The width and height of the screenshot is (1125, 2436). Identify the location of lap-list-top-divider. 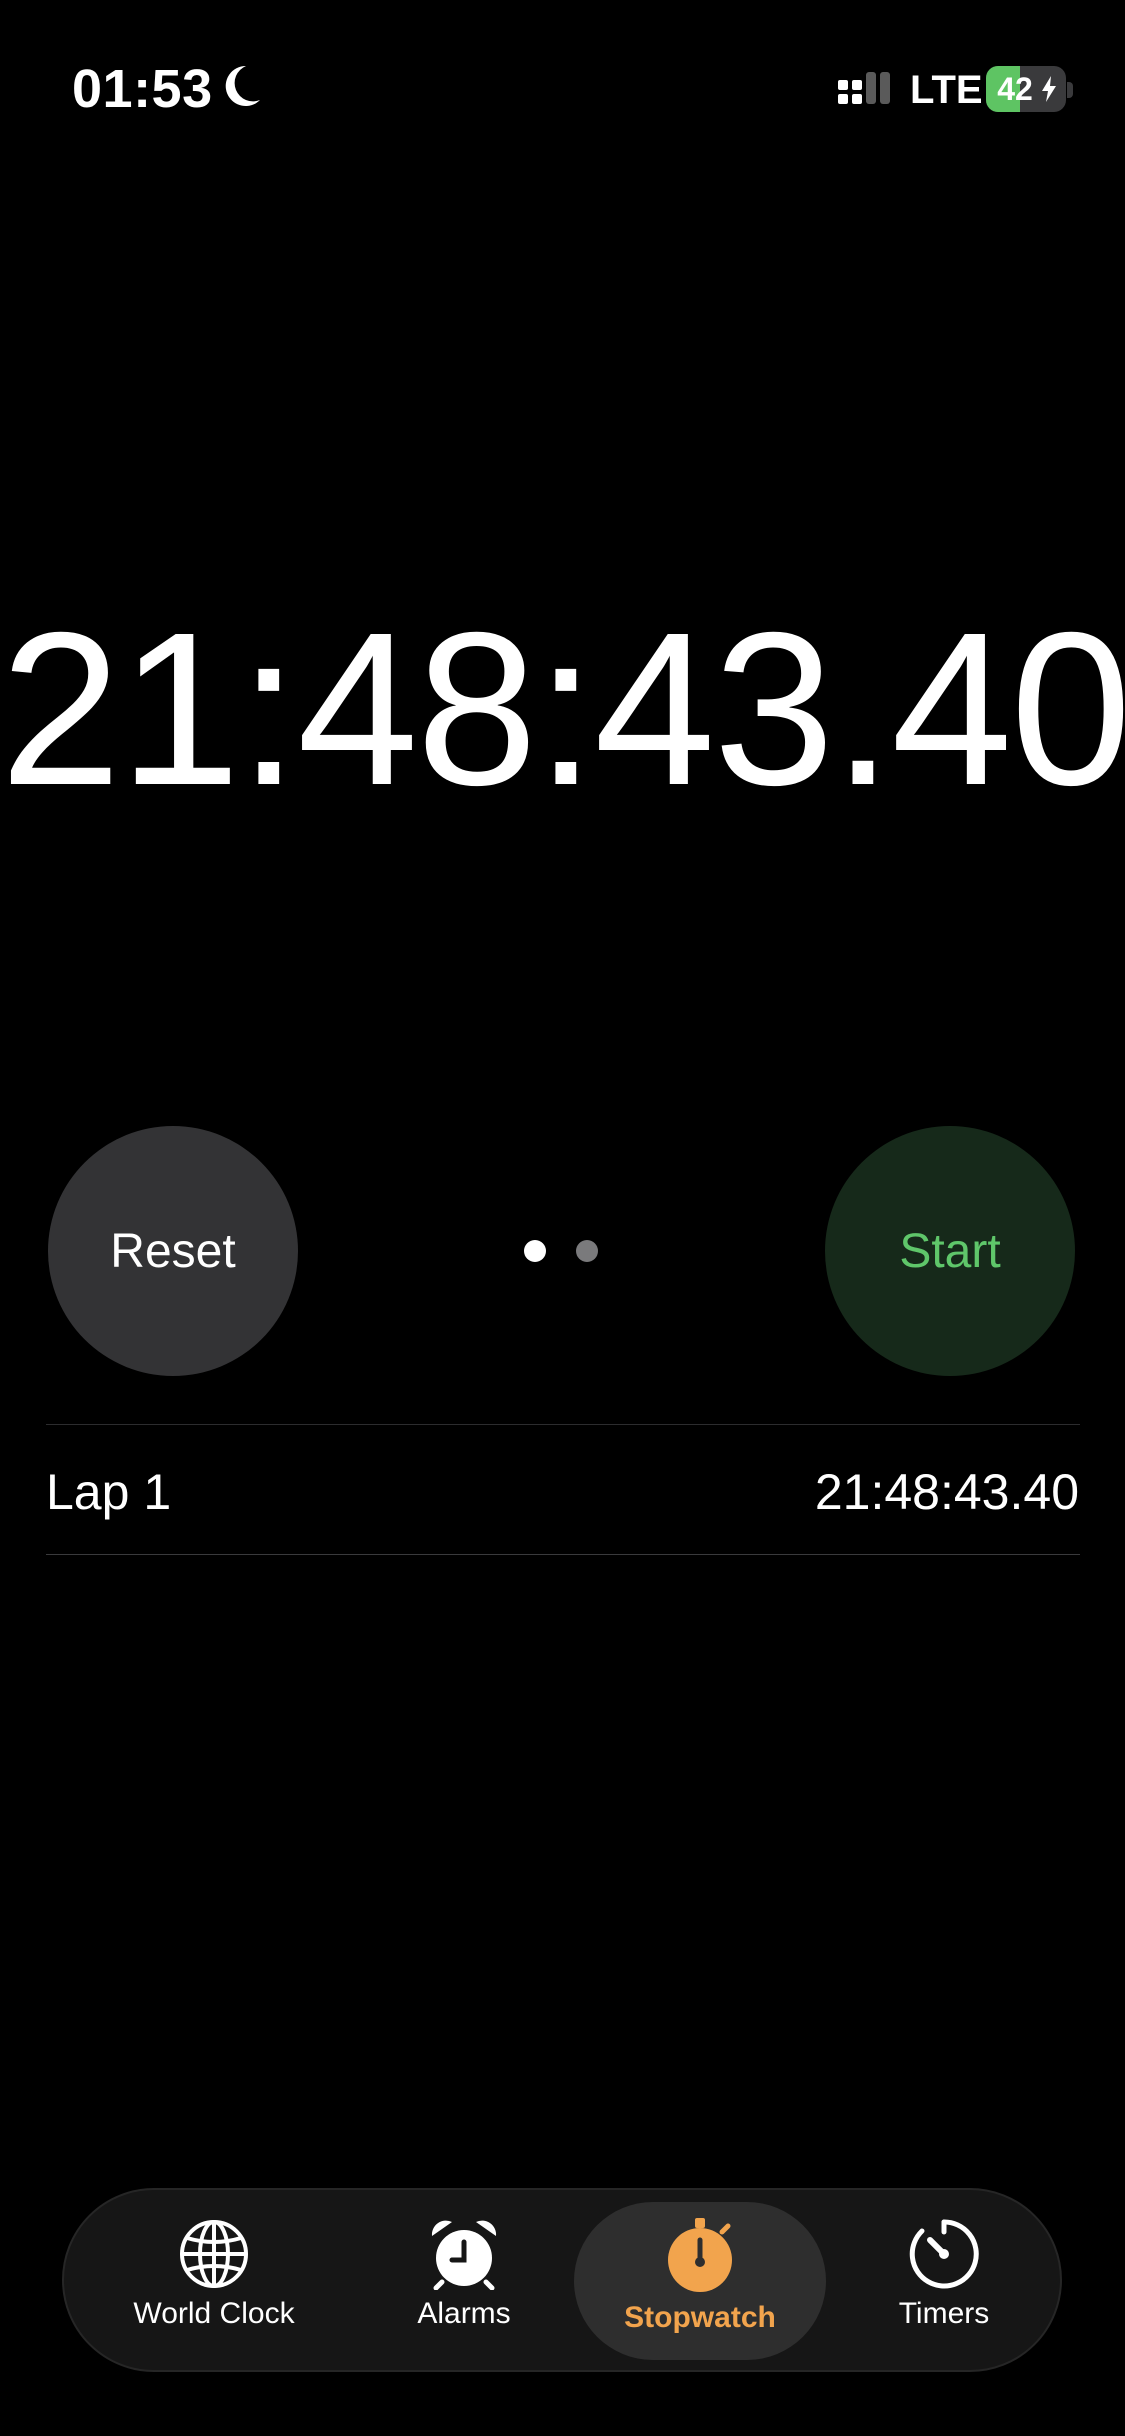
(563, 1424).